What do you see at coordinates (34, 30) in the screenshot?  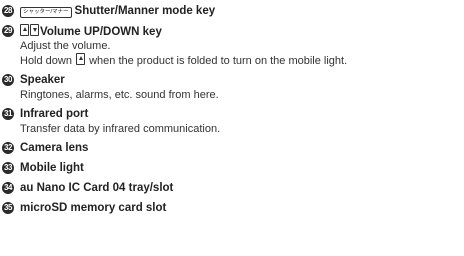 I see `volume-down-key-icon` at bounding box center [34, 30].